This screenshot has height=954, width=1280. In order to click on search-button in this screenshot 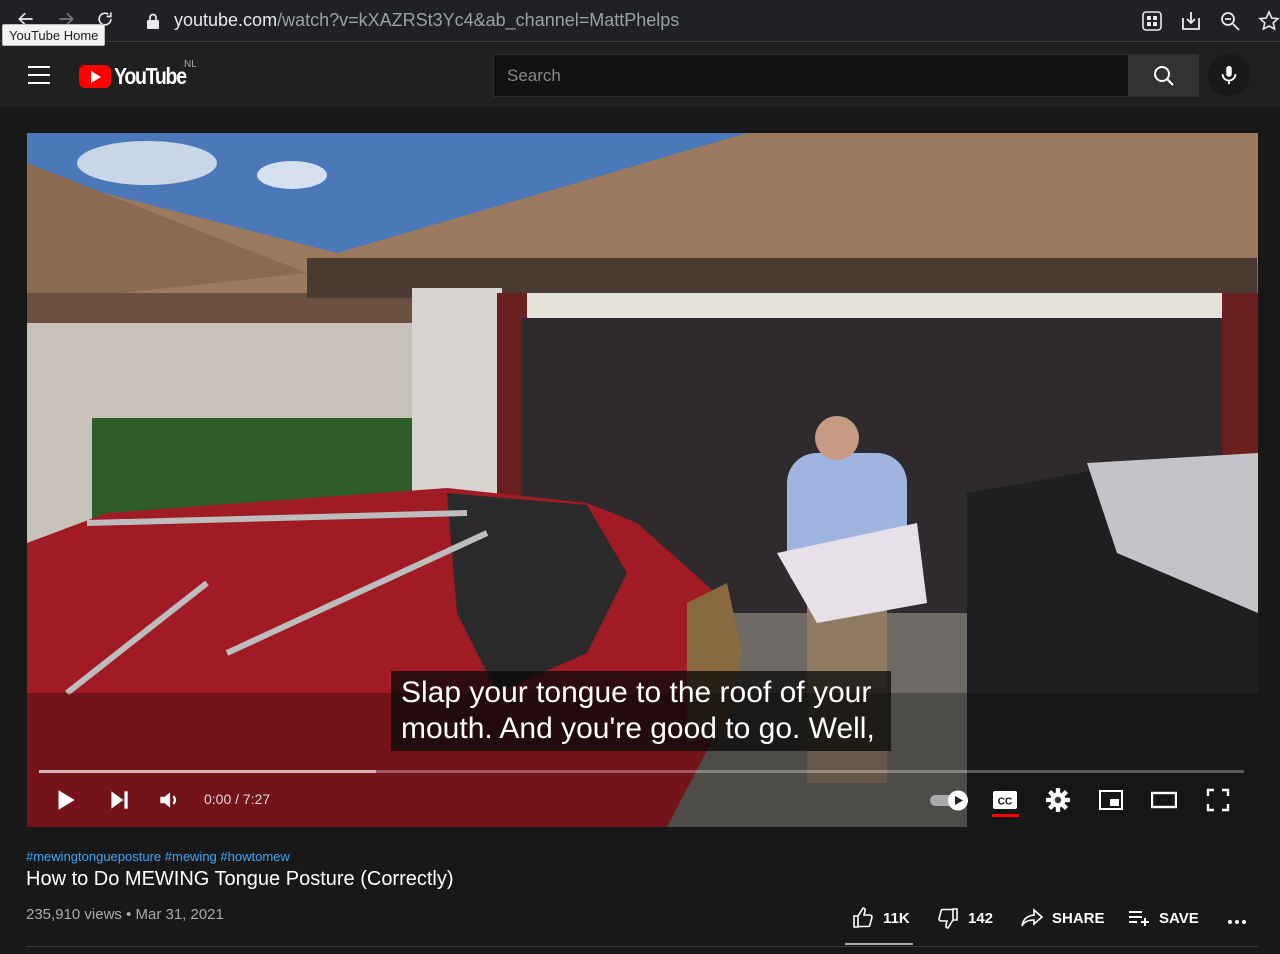, I will do `click(1164, 75)`.